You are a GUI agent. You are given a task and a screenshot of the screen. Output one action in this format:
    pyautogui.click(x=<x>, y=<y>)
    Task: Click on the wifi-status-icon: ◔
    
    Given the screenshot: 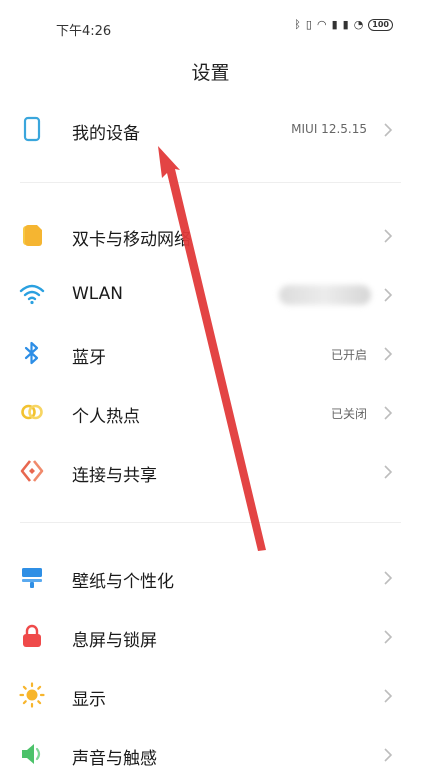 What is the action you would take?
    pyautogui.click(x=358, y=24)
    